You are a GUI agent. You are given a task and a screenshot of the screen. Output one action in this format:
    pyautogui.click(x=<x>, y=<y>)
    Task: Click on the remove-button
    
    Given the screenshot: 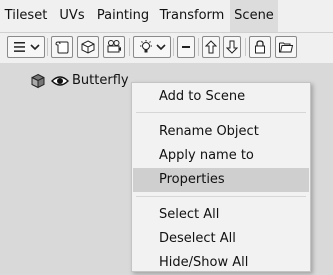 What is the action you would take?
    pyautogui.click(x=186, y=47)
    